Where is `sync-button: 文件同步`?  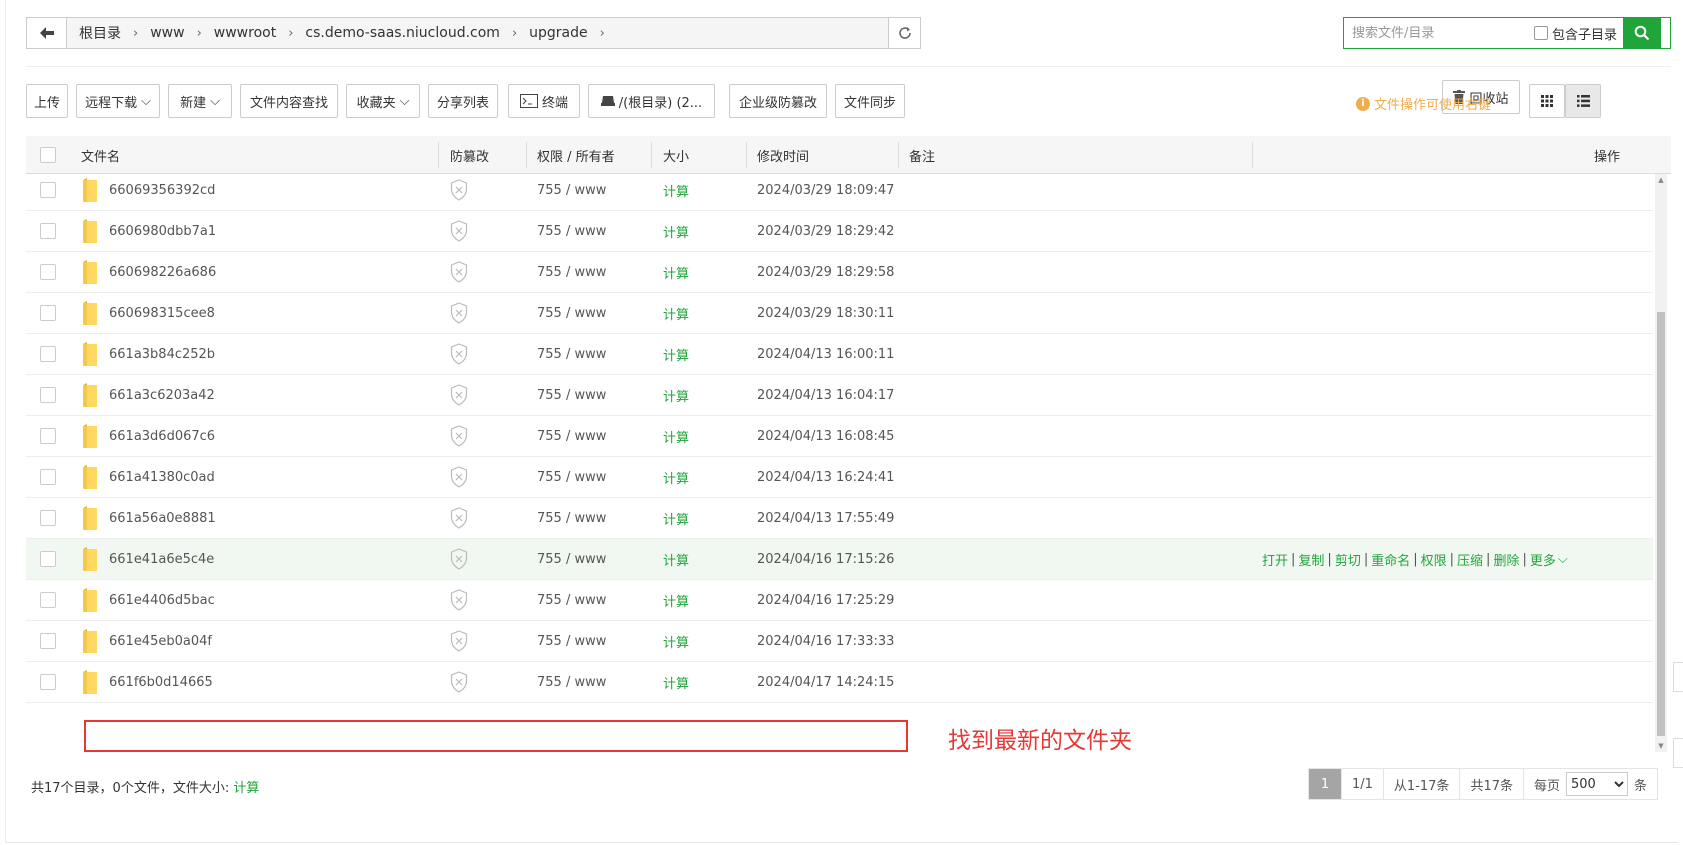 sync-button: 文件同步 is located at coordinates (870, 101).